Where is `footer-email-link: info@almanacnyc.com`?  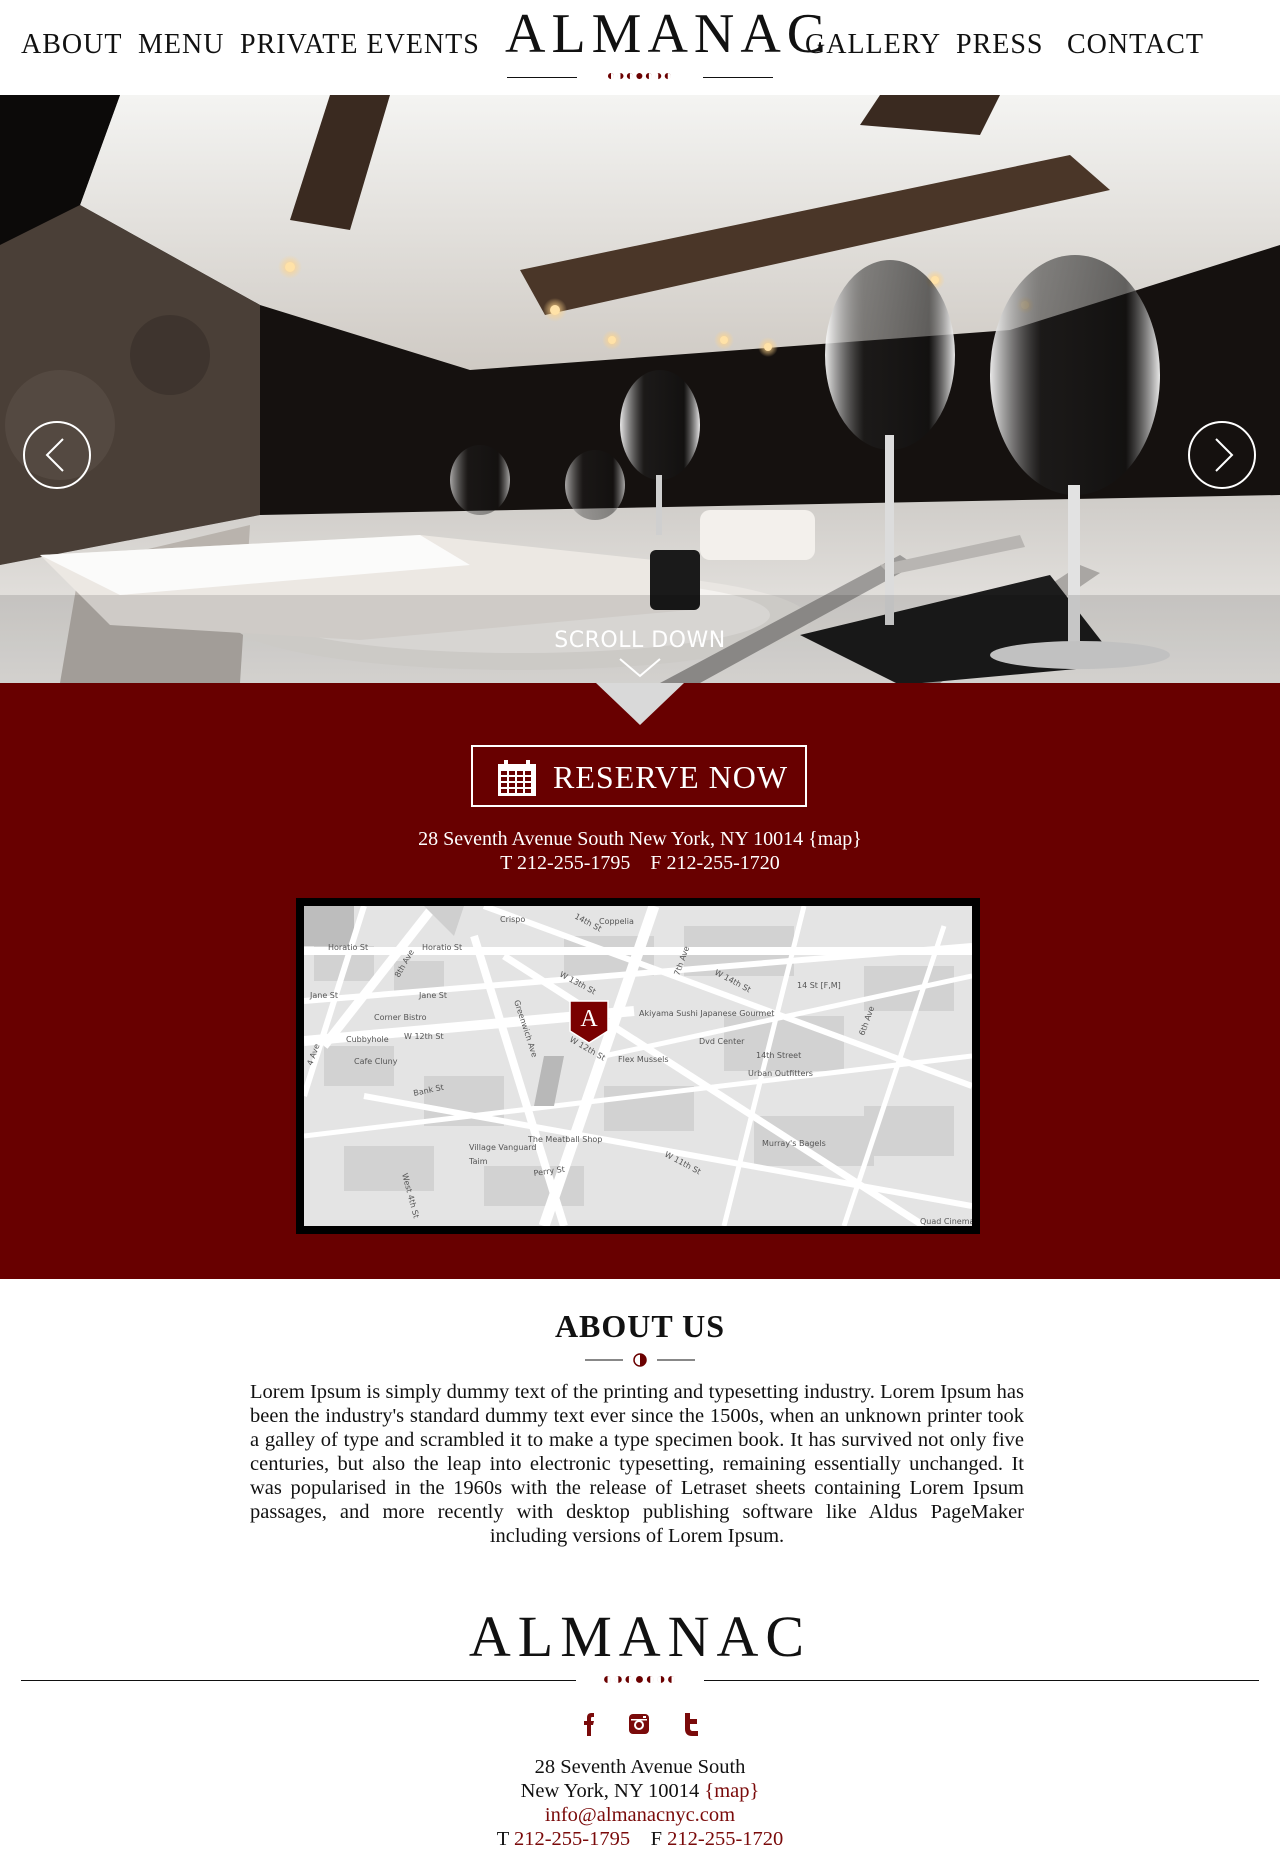 footer-email-link: info@almanacnyc.com is located at coordinates (640, 1815).